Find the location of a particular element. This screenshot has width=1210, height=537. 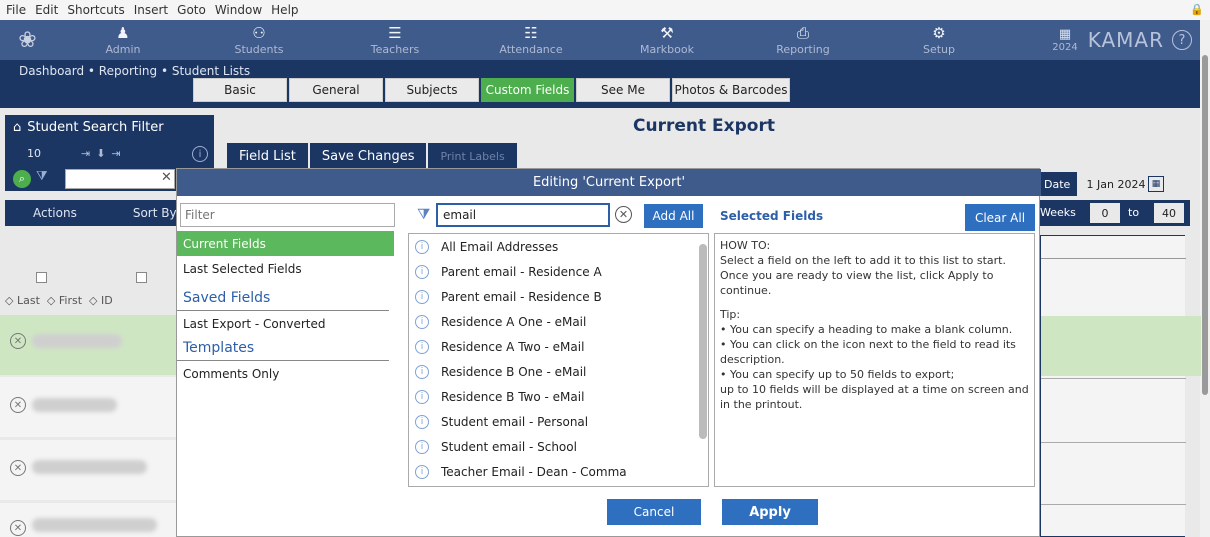

nav-students: ⚇ Students is located at coordinates (259, 40).